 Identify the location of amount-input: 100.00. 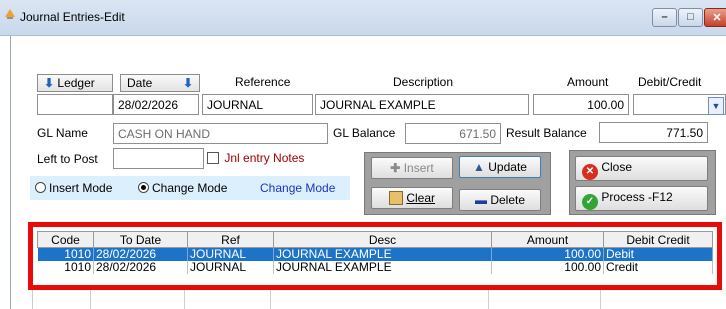
(581, 104).